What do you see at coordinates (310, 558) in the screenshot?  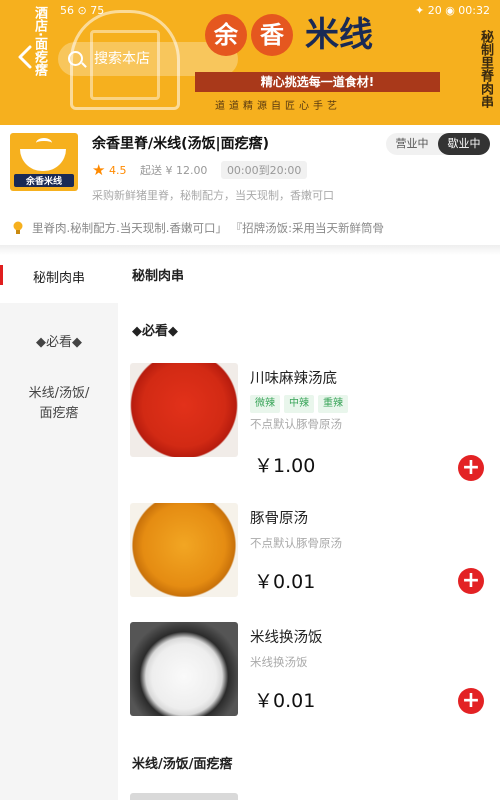 I see `menu-item: 豚骨原汤 不点默认豚骨原汤 ￥0.01 +` at bounding box center [310, 558].